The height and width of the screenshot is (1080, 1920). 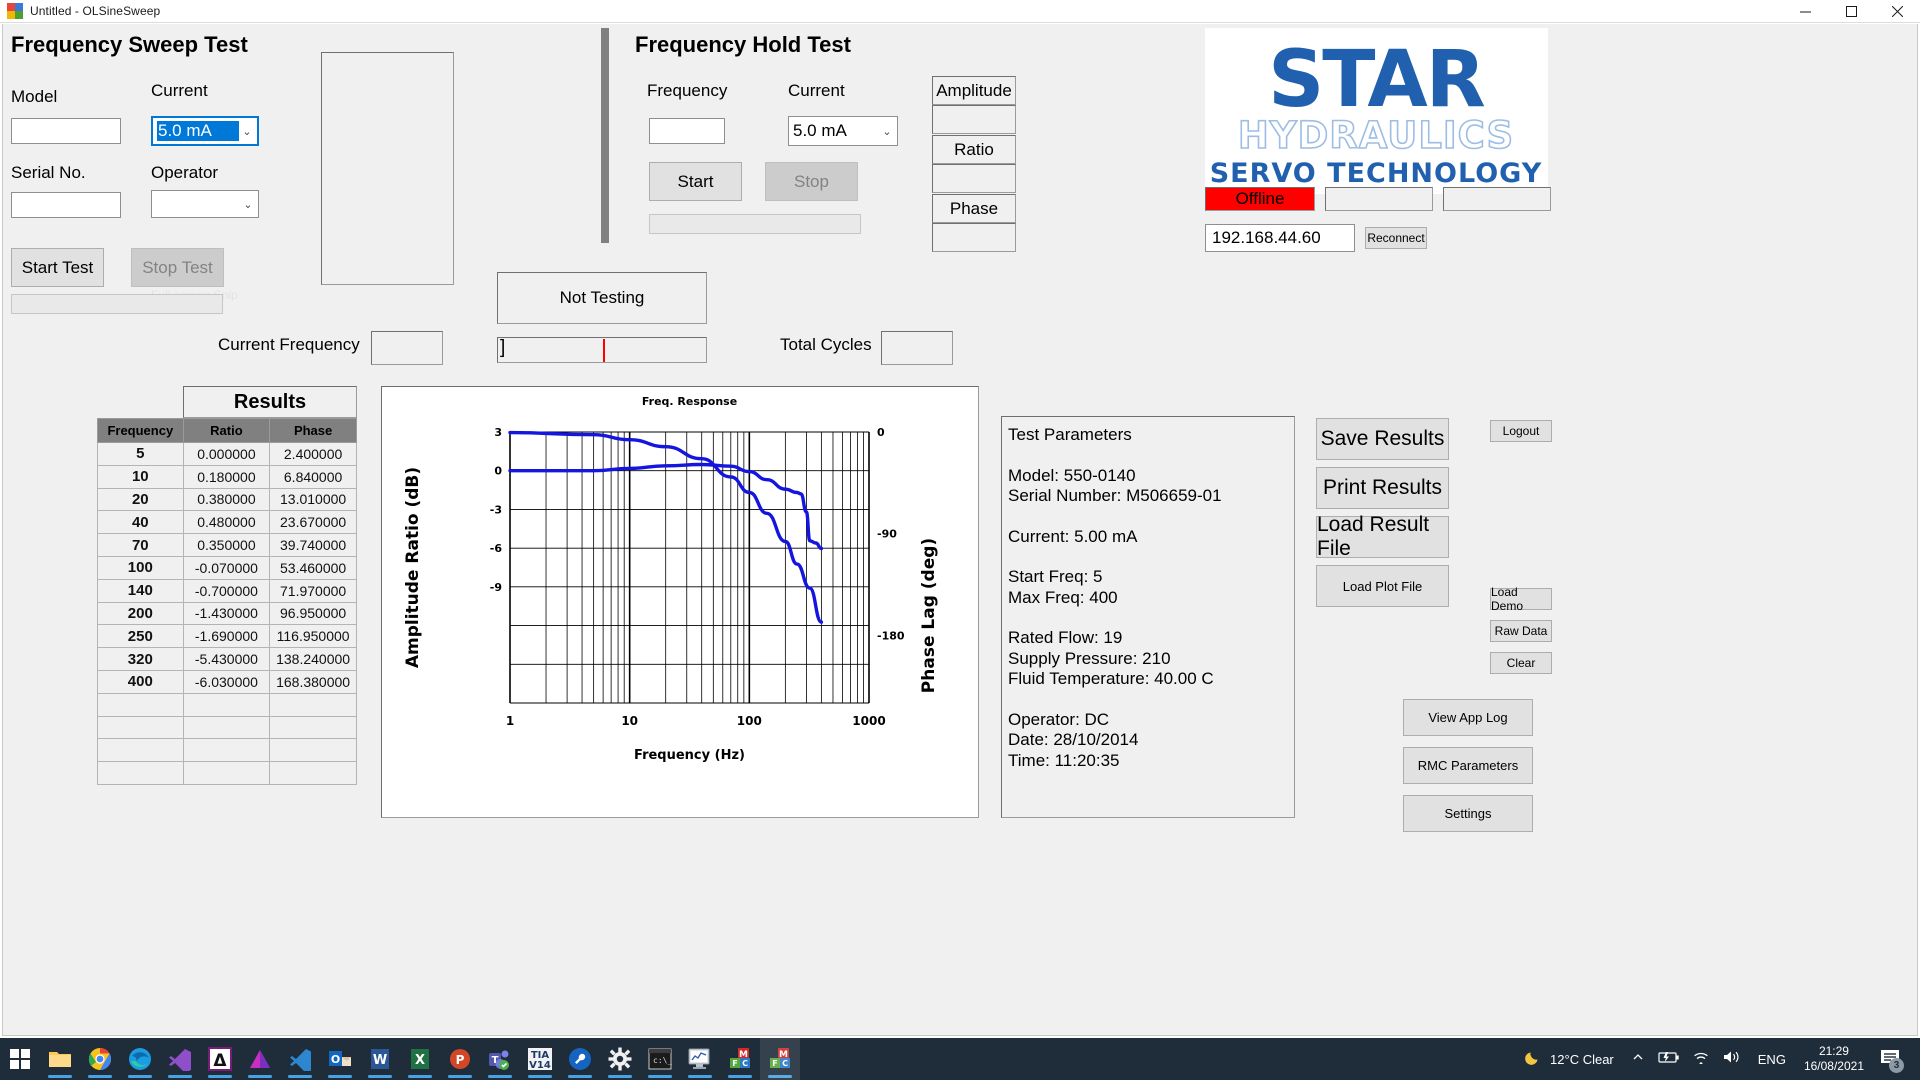 What do you see at coordinates (20, 1059) in the screenshot?
I see `windows-start-icon` at bounding box center [20, 1059].